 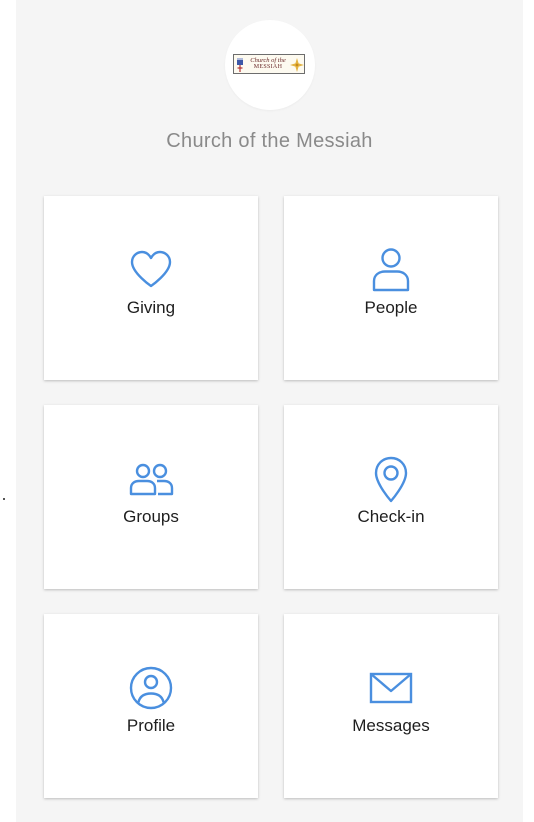 What do you see at coordinates (391, 688) in the screenshot?
I see `envelope-icon` at bounding box center [391, 688].